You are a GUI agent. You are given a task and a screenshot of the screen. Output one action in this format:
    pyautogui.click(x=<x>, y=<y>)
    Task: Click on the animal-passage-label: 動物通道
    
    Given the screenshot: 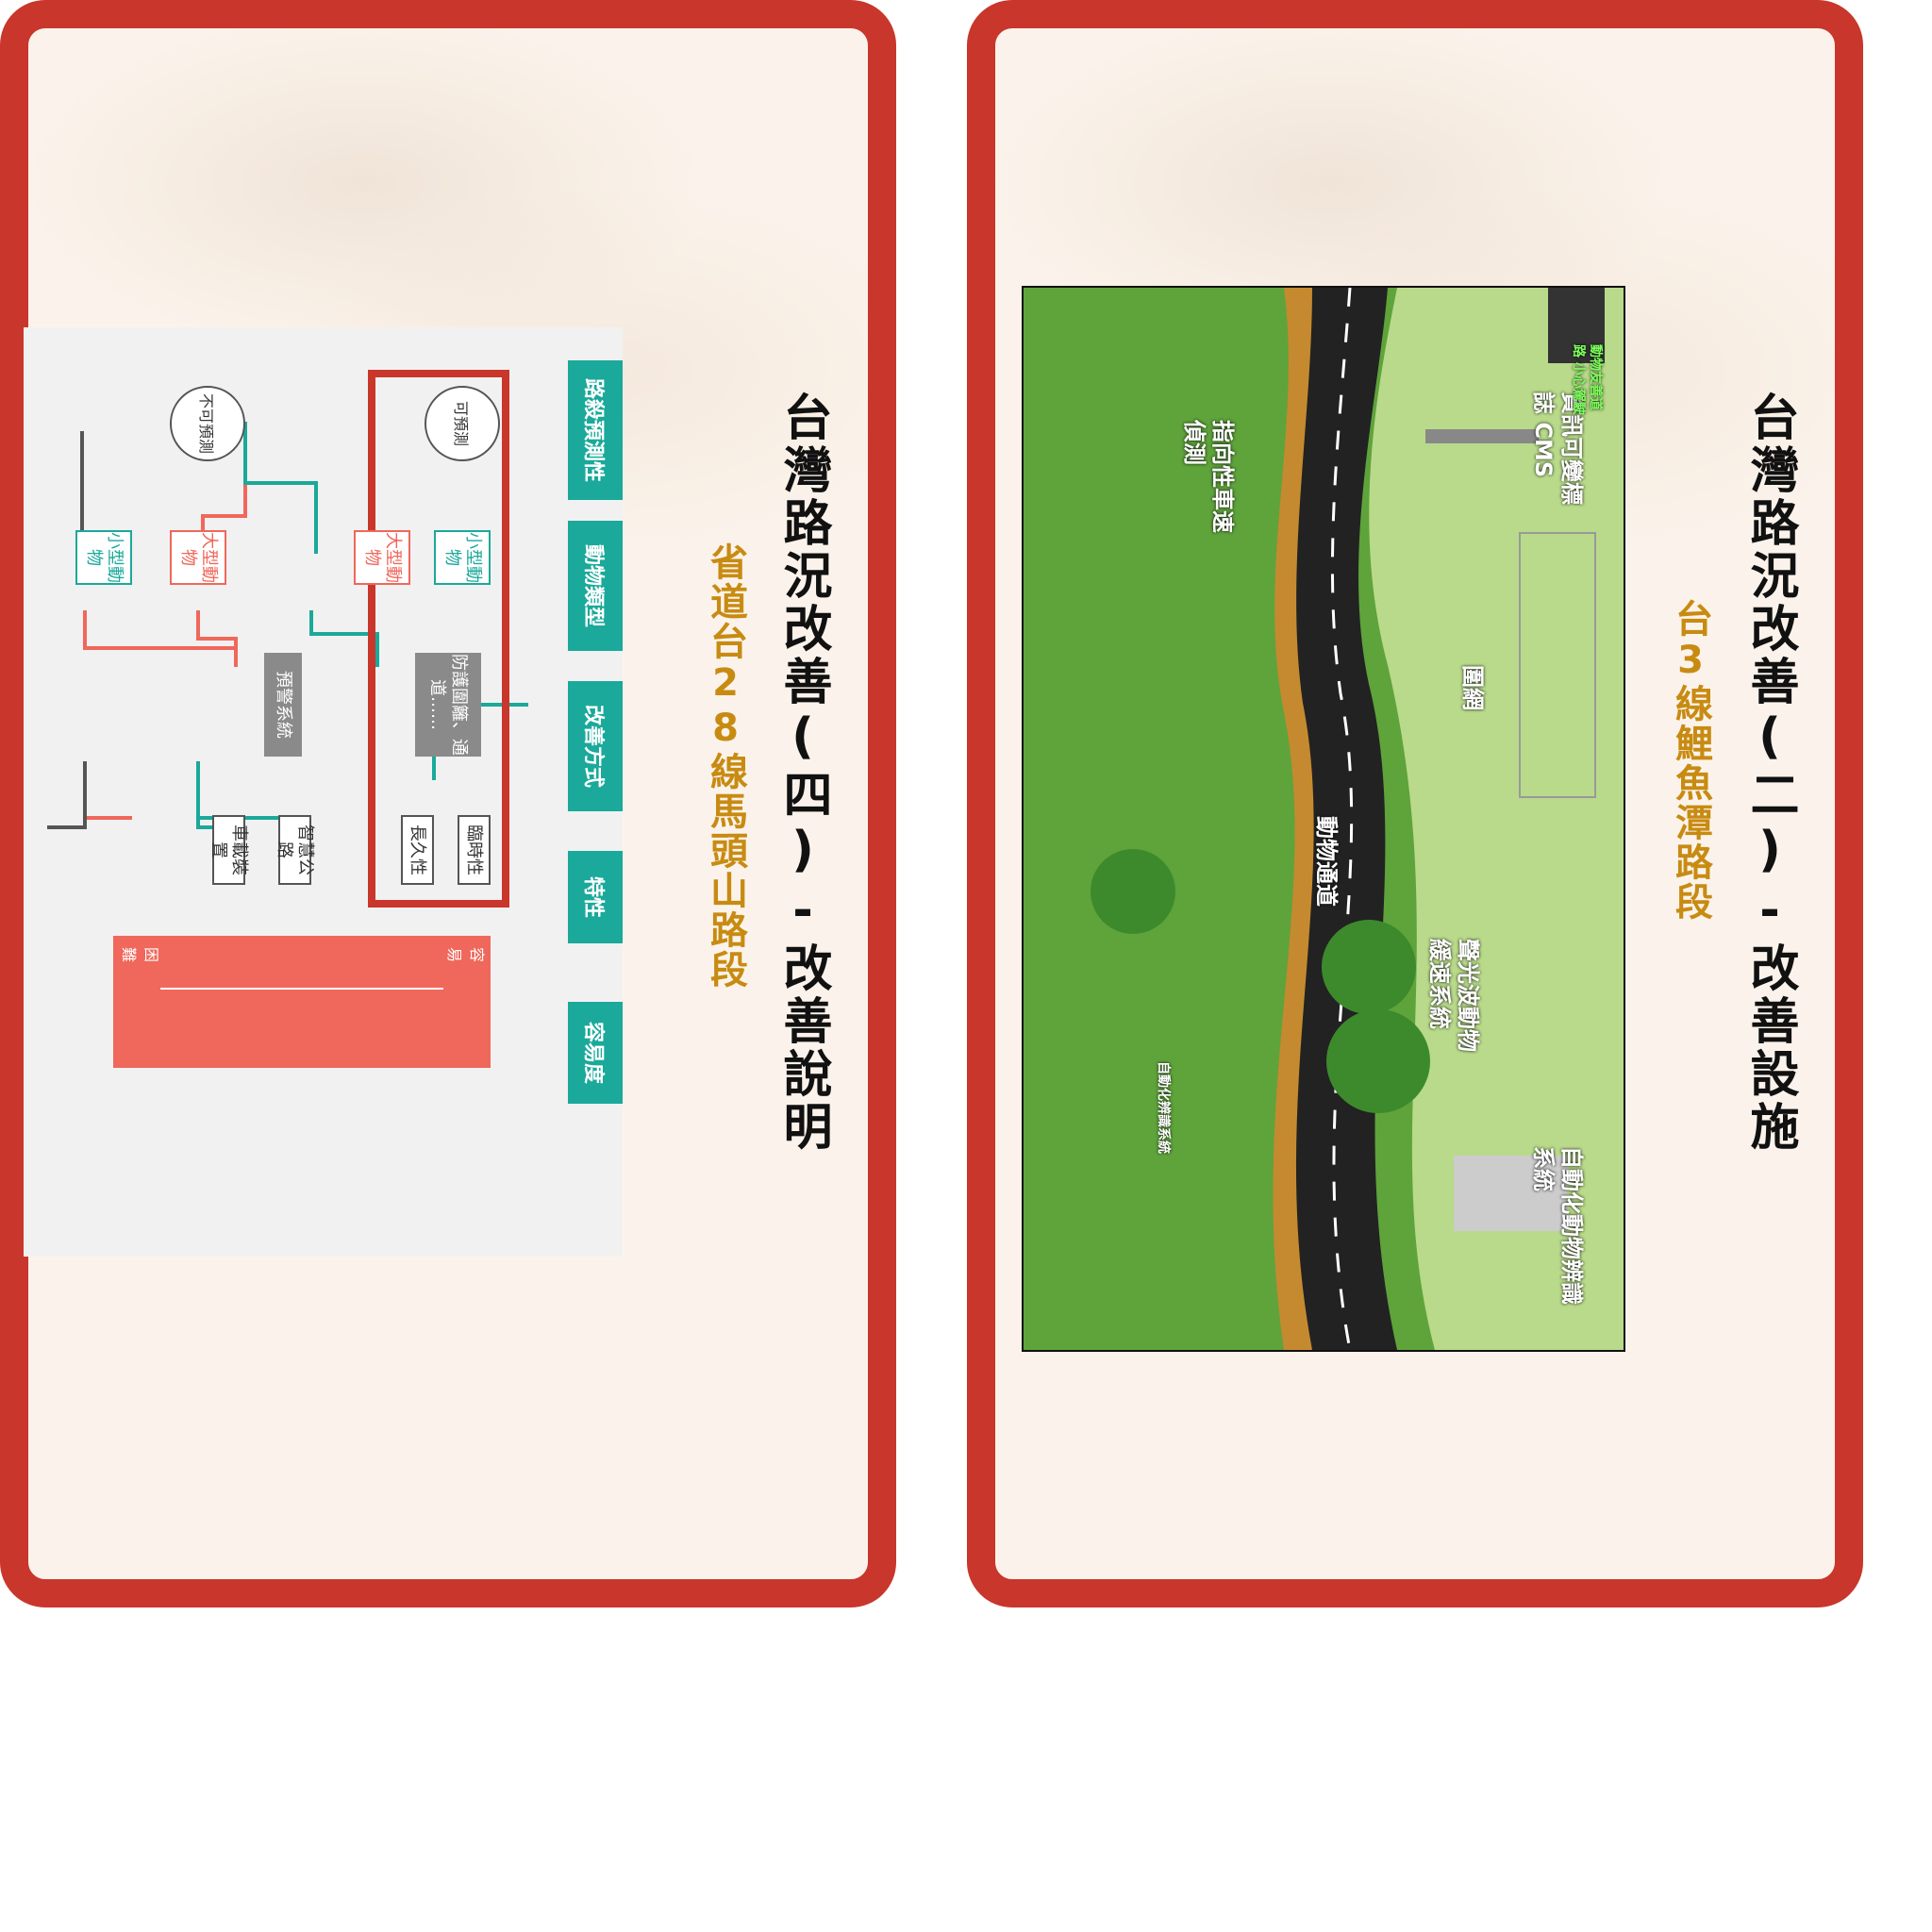 What is the action you would take?
    pyautogui.click(x=1326, y=861)
    